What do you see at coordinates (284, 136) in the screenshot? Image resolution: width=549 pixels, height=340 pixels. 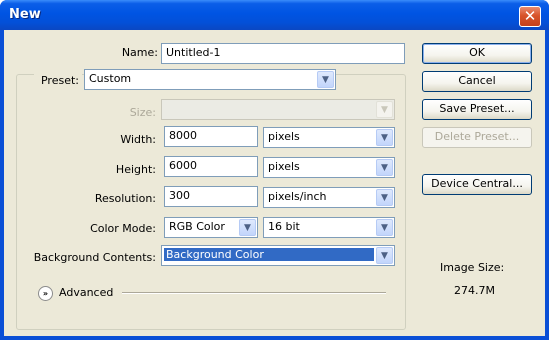 I see `width-unit-value: pixels` at bounding box center [284, 136].